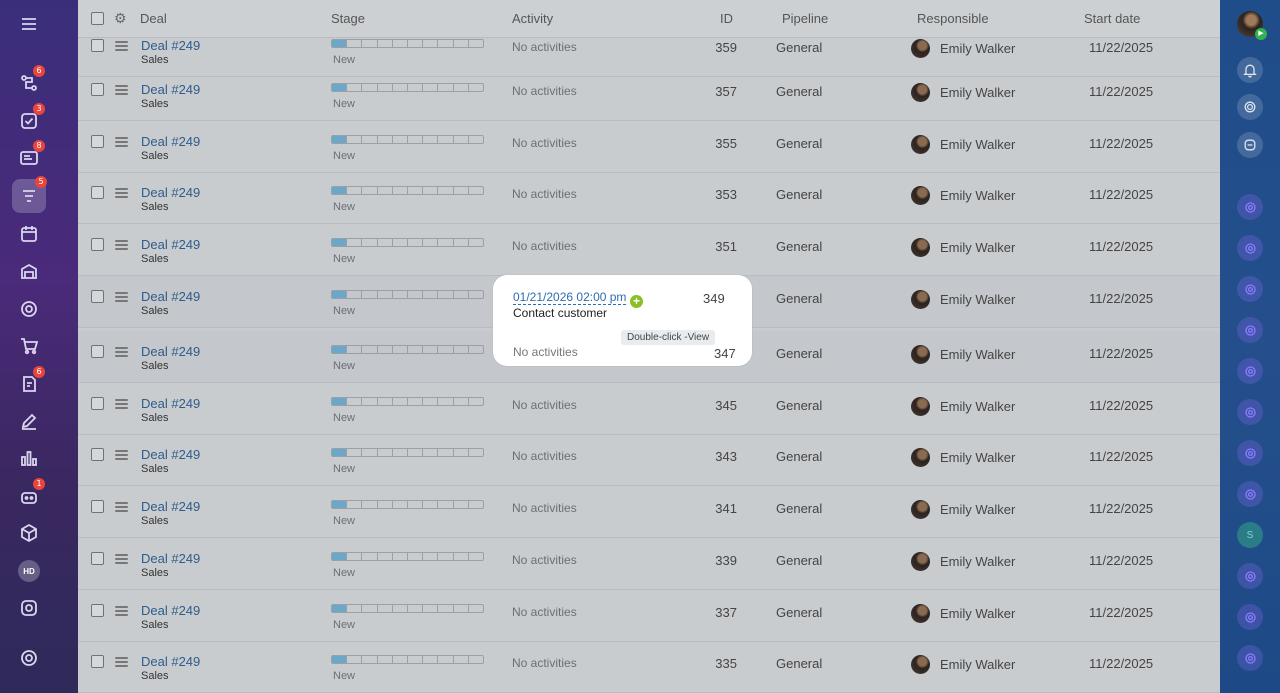  I want to click on chat-avatar-s: S, so click(1250, 535).